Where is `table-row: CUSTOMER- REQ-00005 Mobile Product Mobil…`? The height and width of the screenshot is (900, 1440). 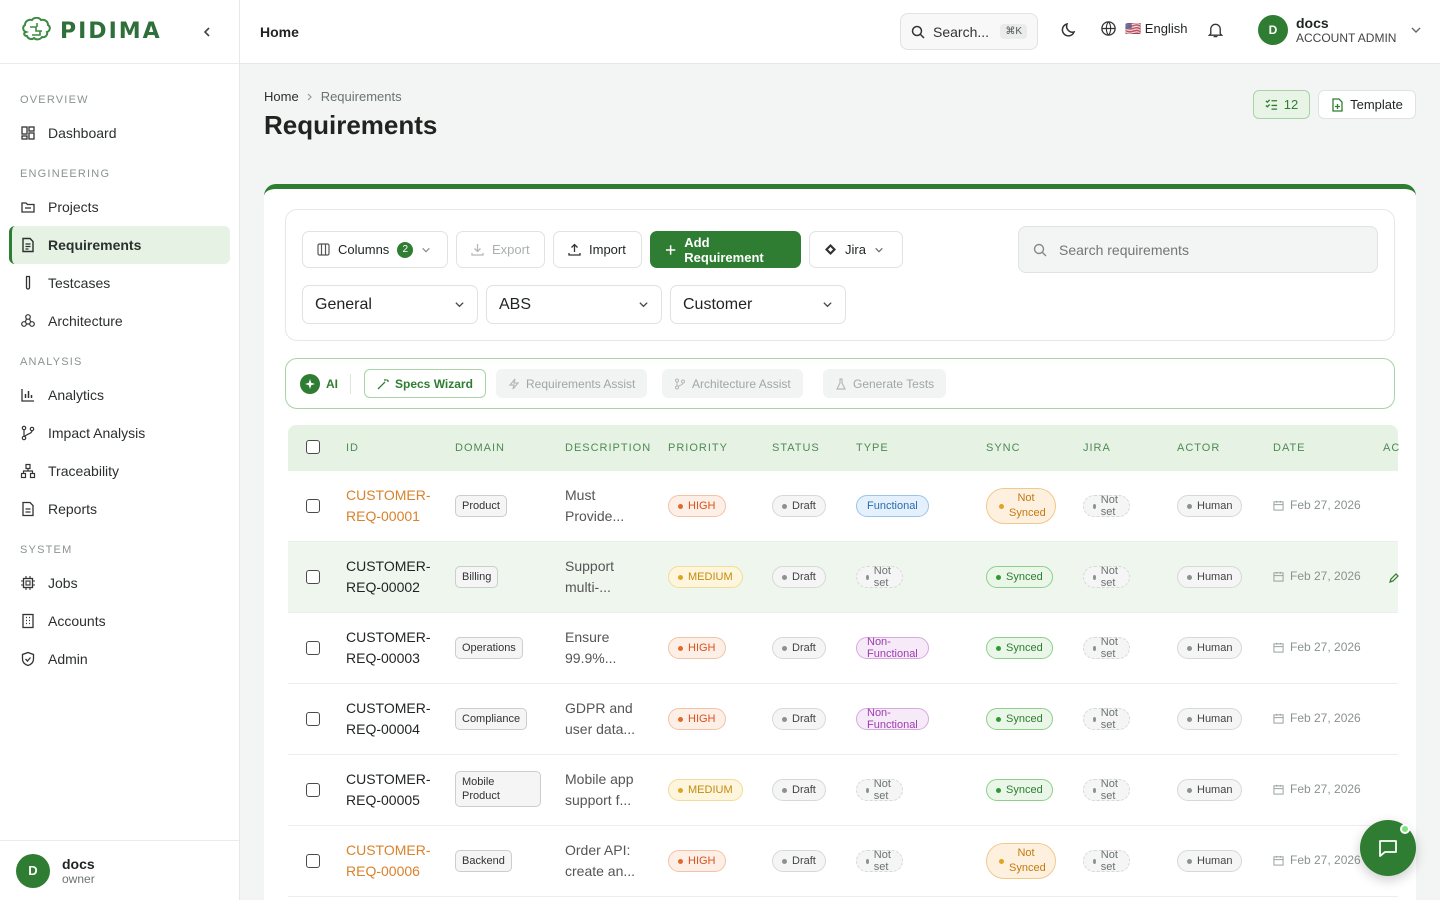
table-row: CUSTOMER- REQ-00005 Mobile Product Mobil… is located at coordinates (843, 790).